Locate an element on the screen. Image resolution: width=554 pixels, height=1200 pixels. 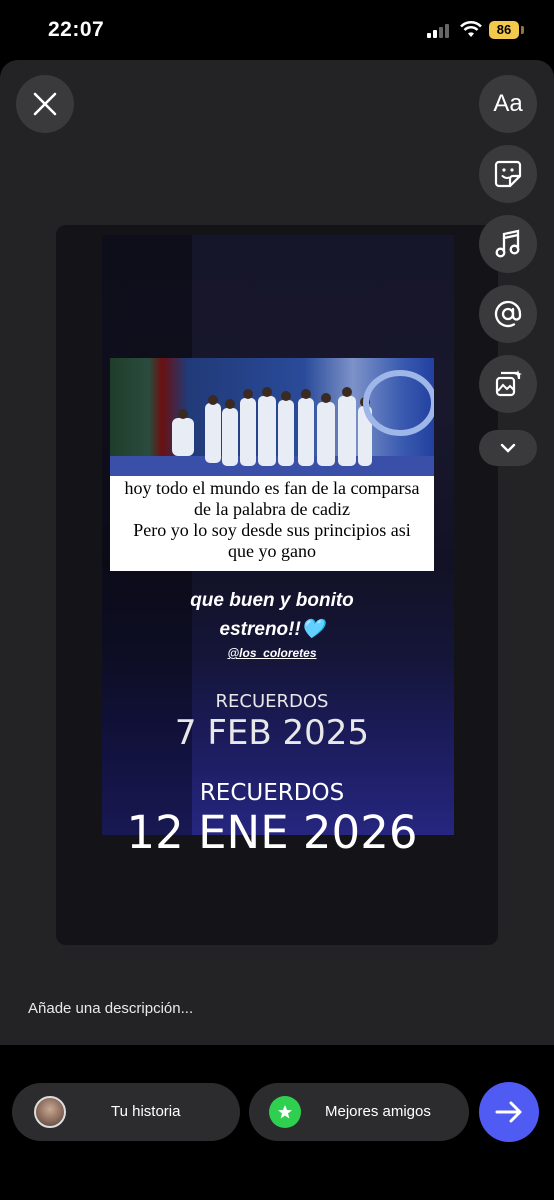
arrow-right-icon is located at coordinates (508, 1112).